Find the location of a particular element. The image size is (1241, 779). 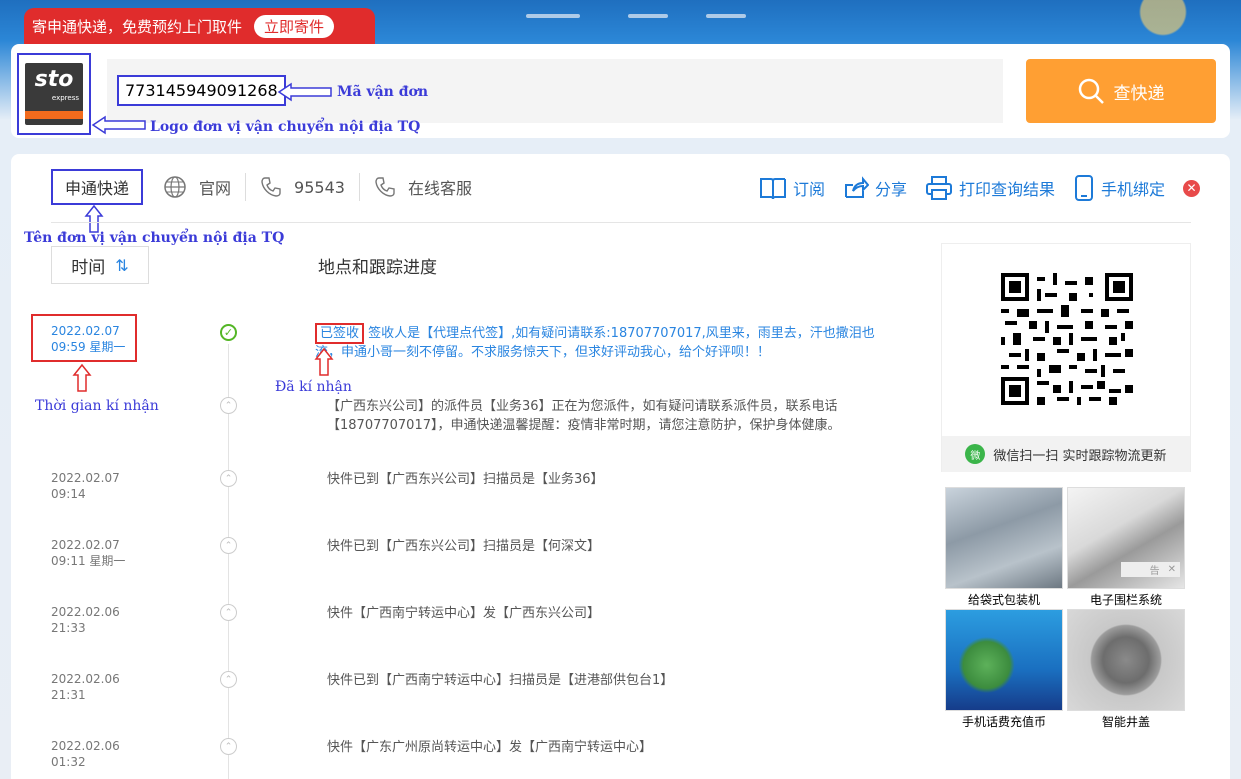

qr-caption: 微 微信扫一扫 实时跟踪物流更新 is located at coordinates (1066, 454).